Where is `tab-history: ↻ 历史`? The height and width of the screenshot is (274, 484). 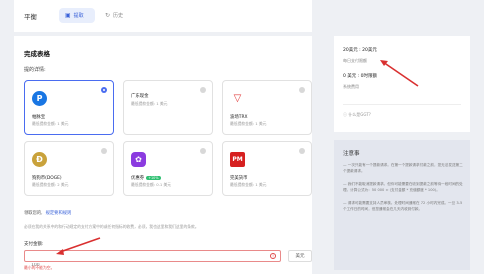
tab-history: ↻ 历史 is located at coordinates (117, 15).